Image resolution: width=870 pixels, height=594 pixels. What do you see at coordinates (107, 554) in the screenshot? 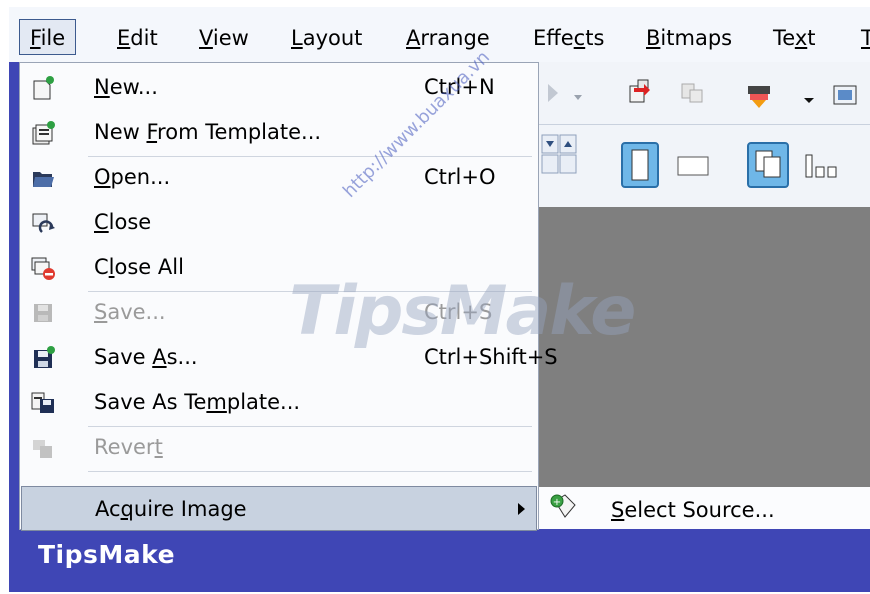
I see `brand-label: TipsMake` at bounding box center [107, 554].